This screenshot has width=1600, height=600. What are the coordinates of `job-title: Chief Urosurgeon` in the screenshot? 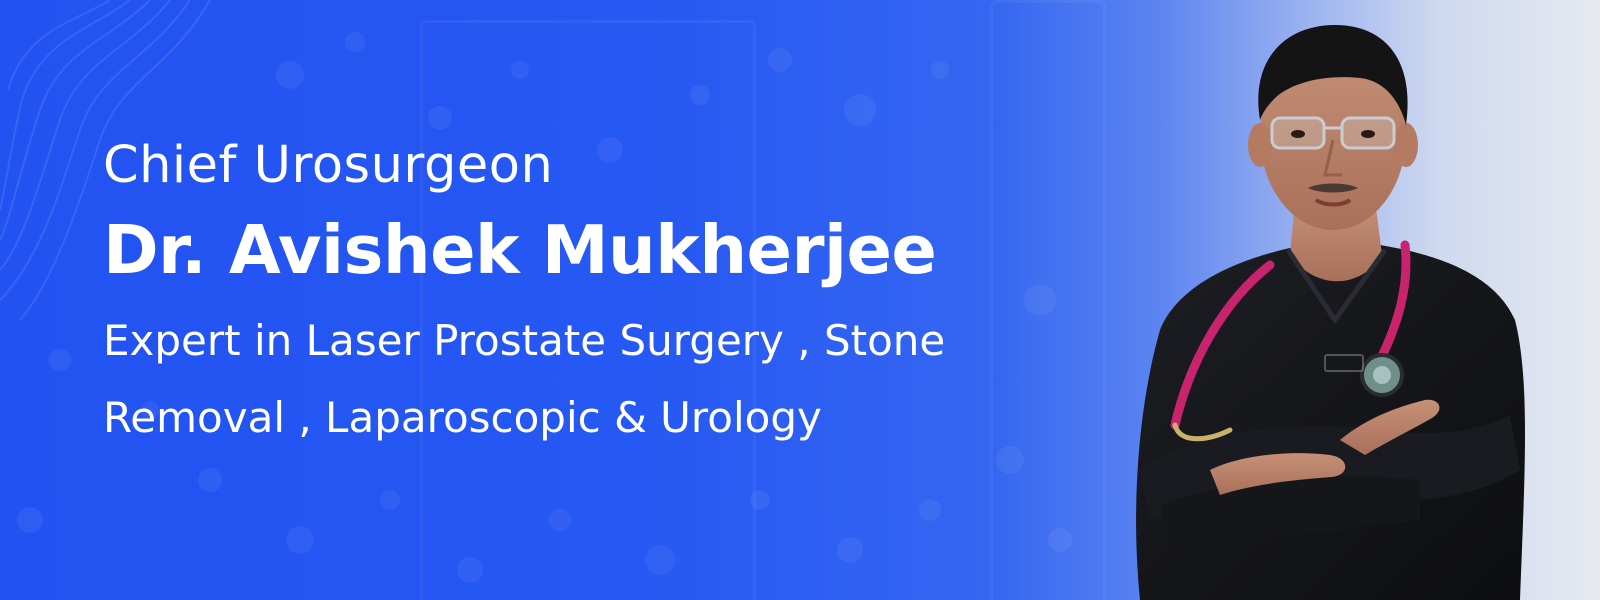 It's located at (328, 165).